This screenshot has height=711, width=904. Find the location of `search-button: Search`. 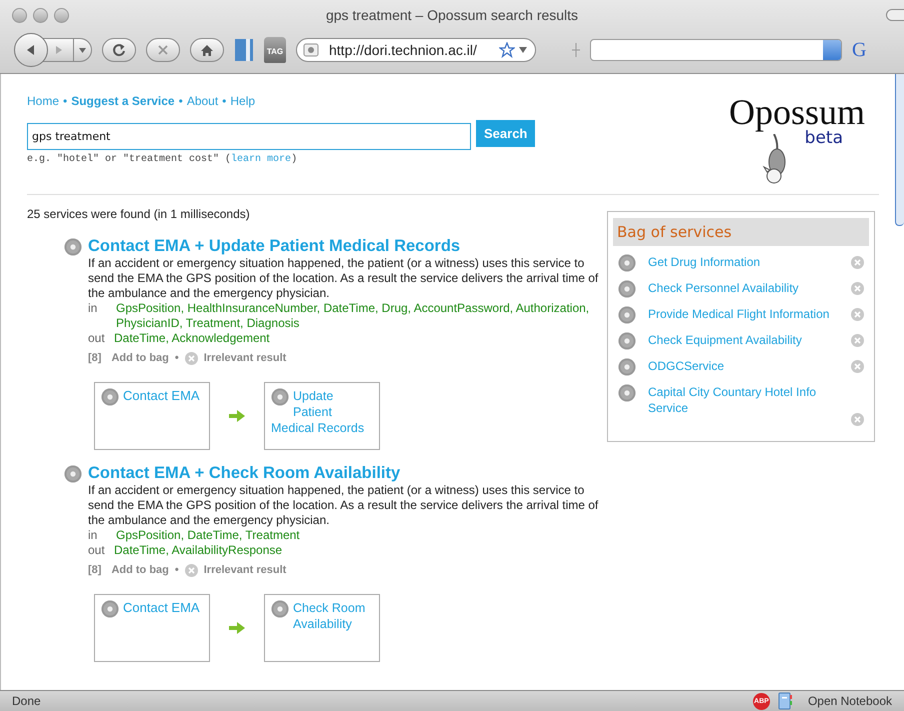

search-button: Search is located at coordinates (506, 133).